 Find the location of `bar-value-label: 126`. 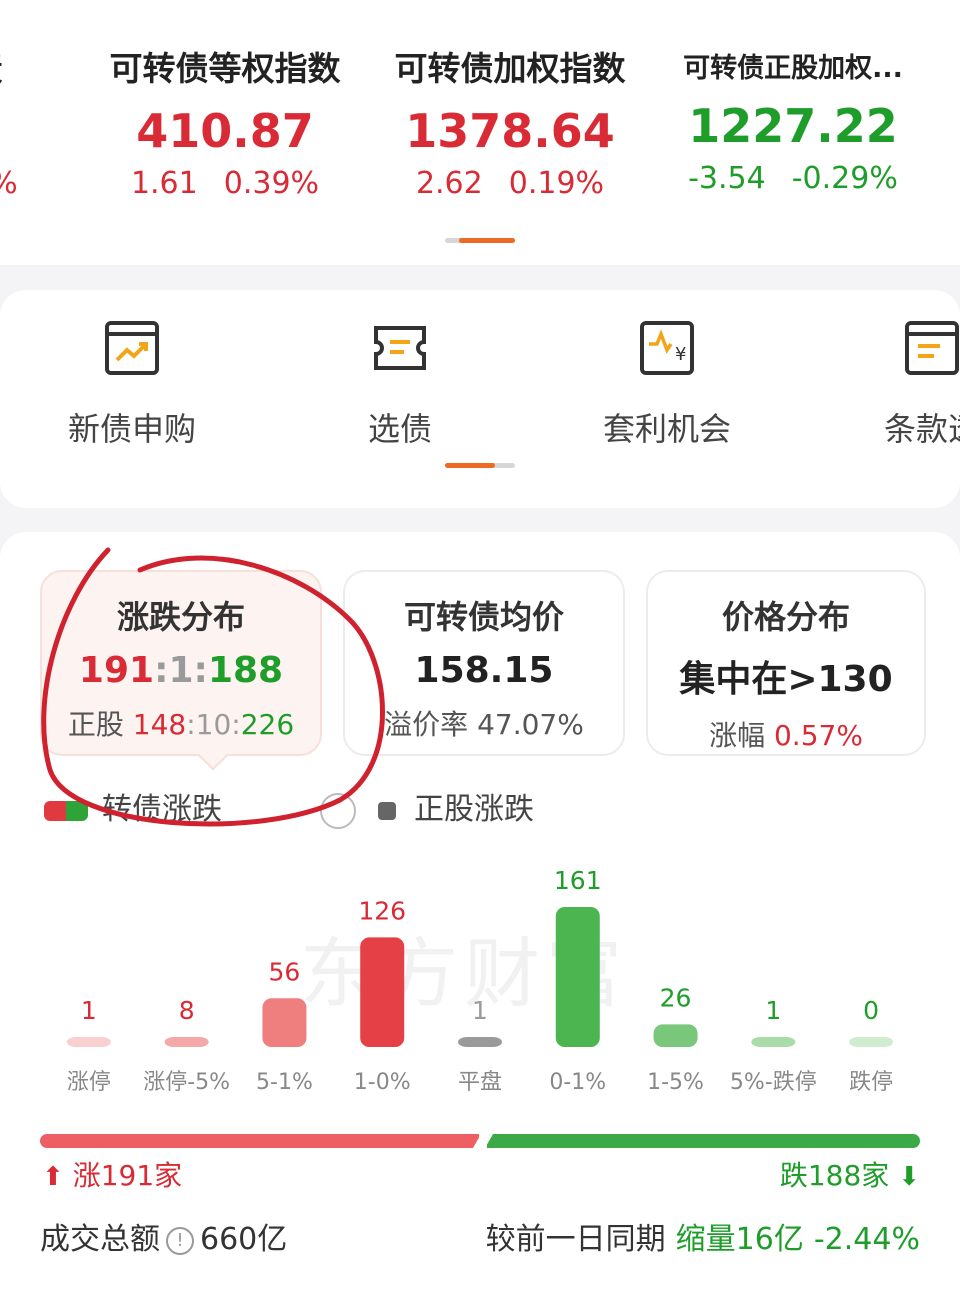

bar-value-label: 126 is located at coordinates (382, 910).